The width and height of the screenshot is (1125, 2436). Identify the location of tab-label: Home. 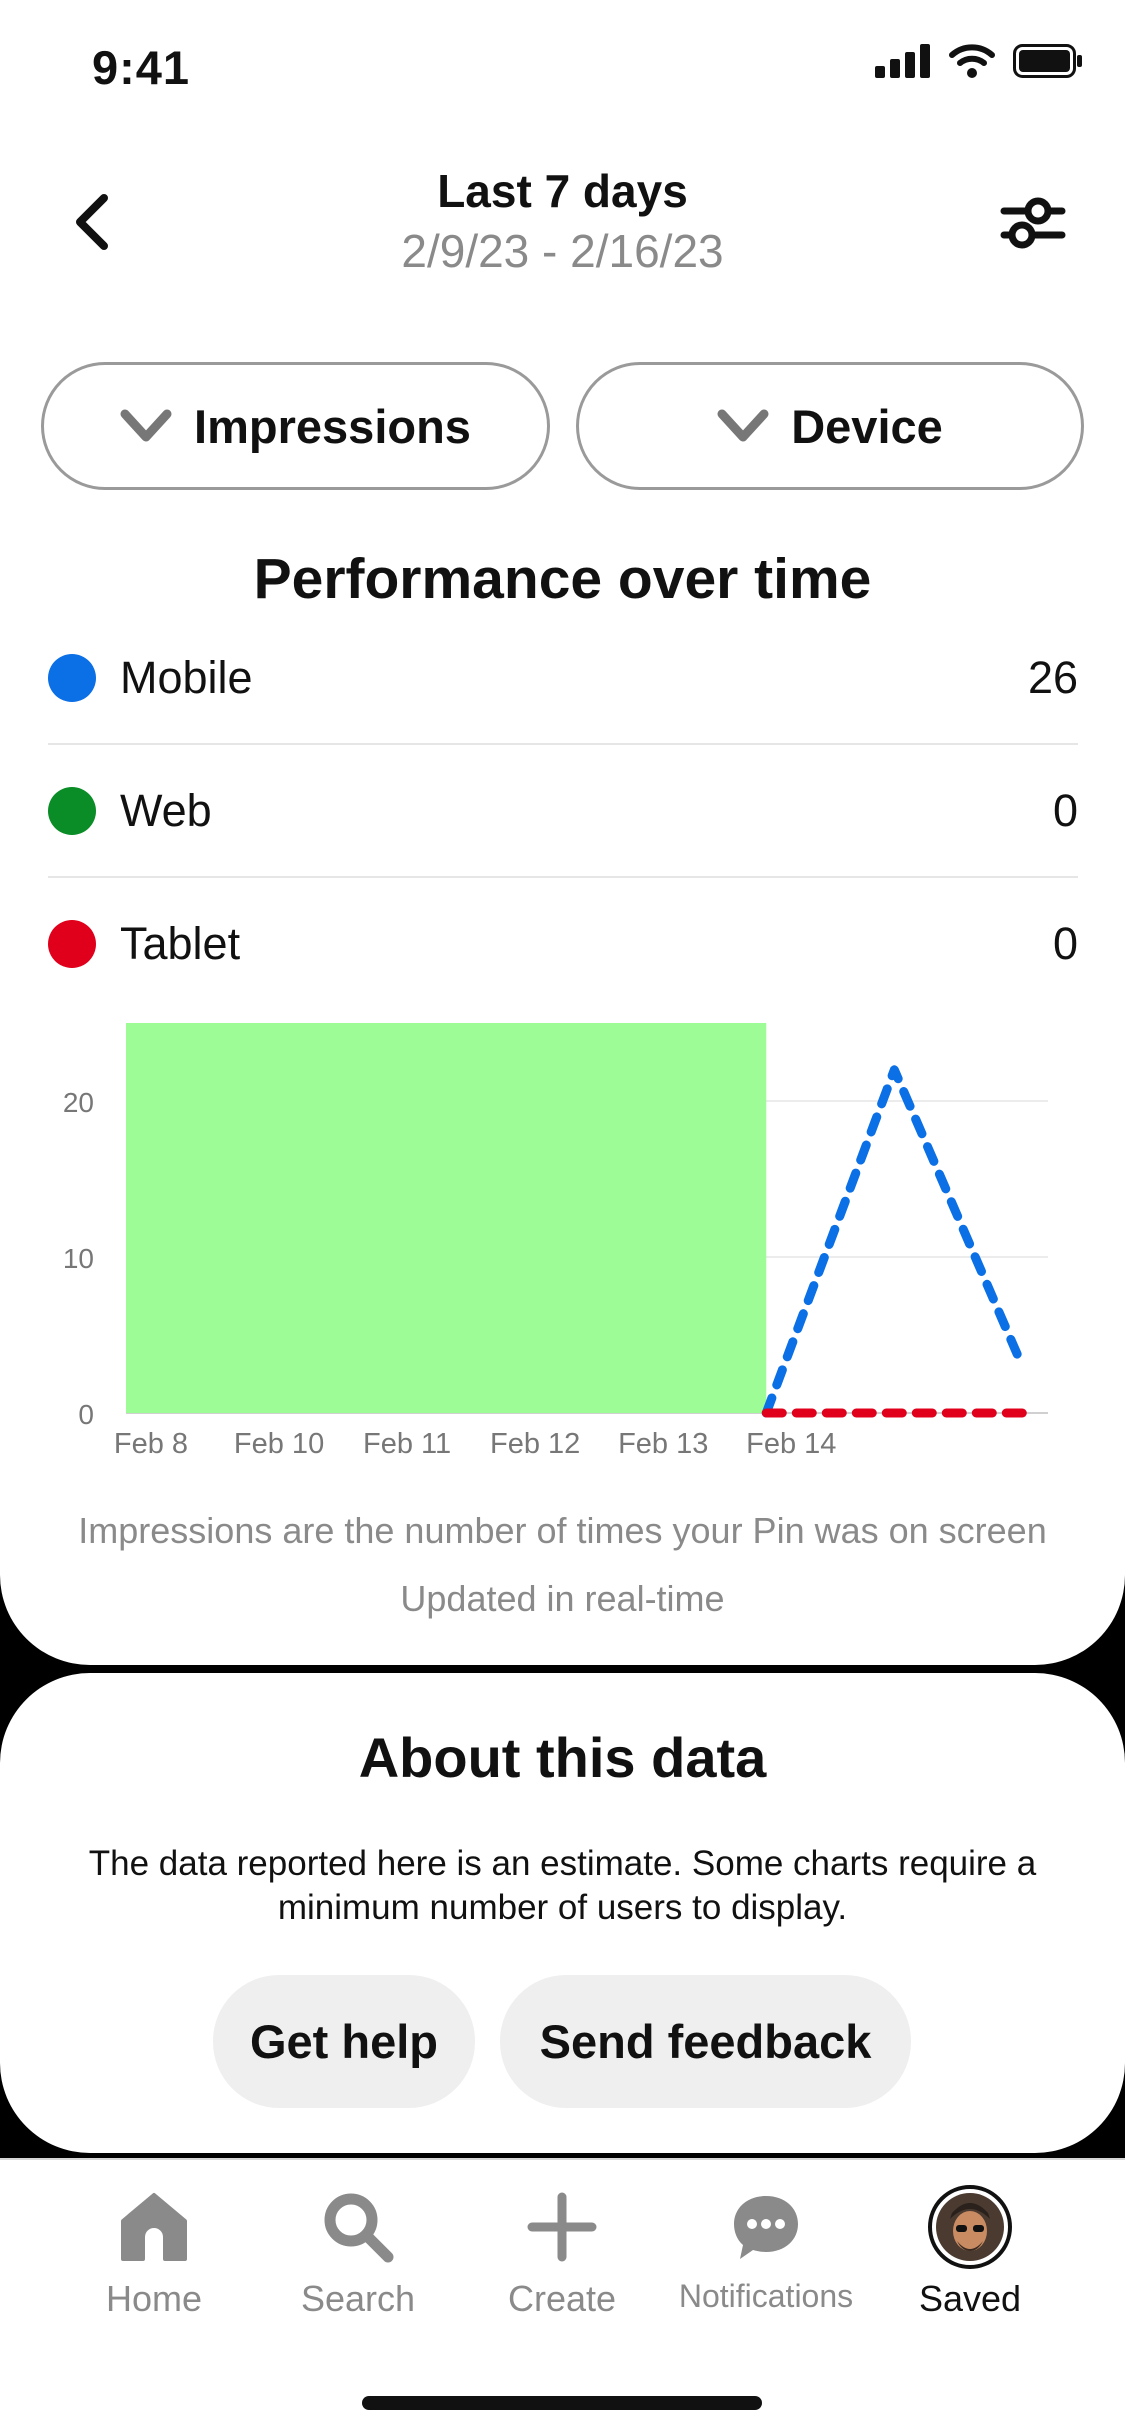
(154, 2298).